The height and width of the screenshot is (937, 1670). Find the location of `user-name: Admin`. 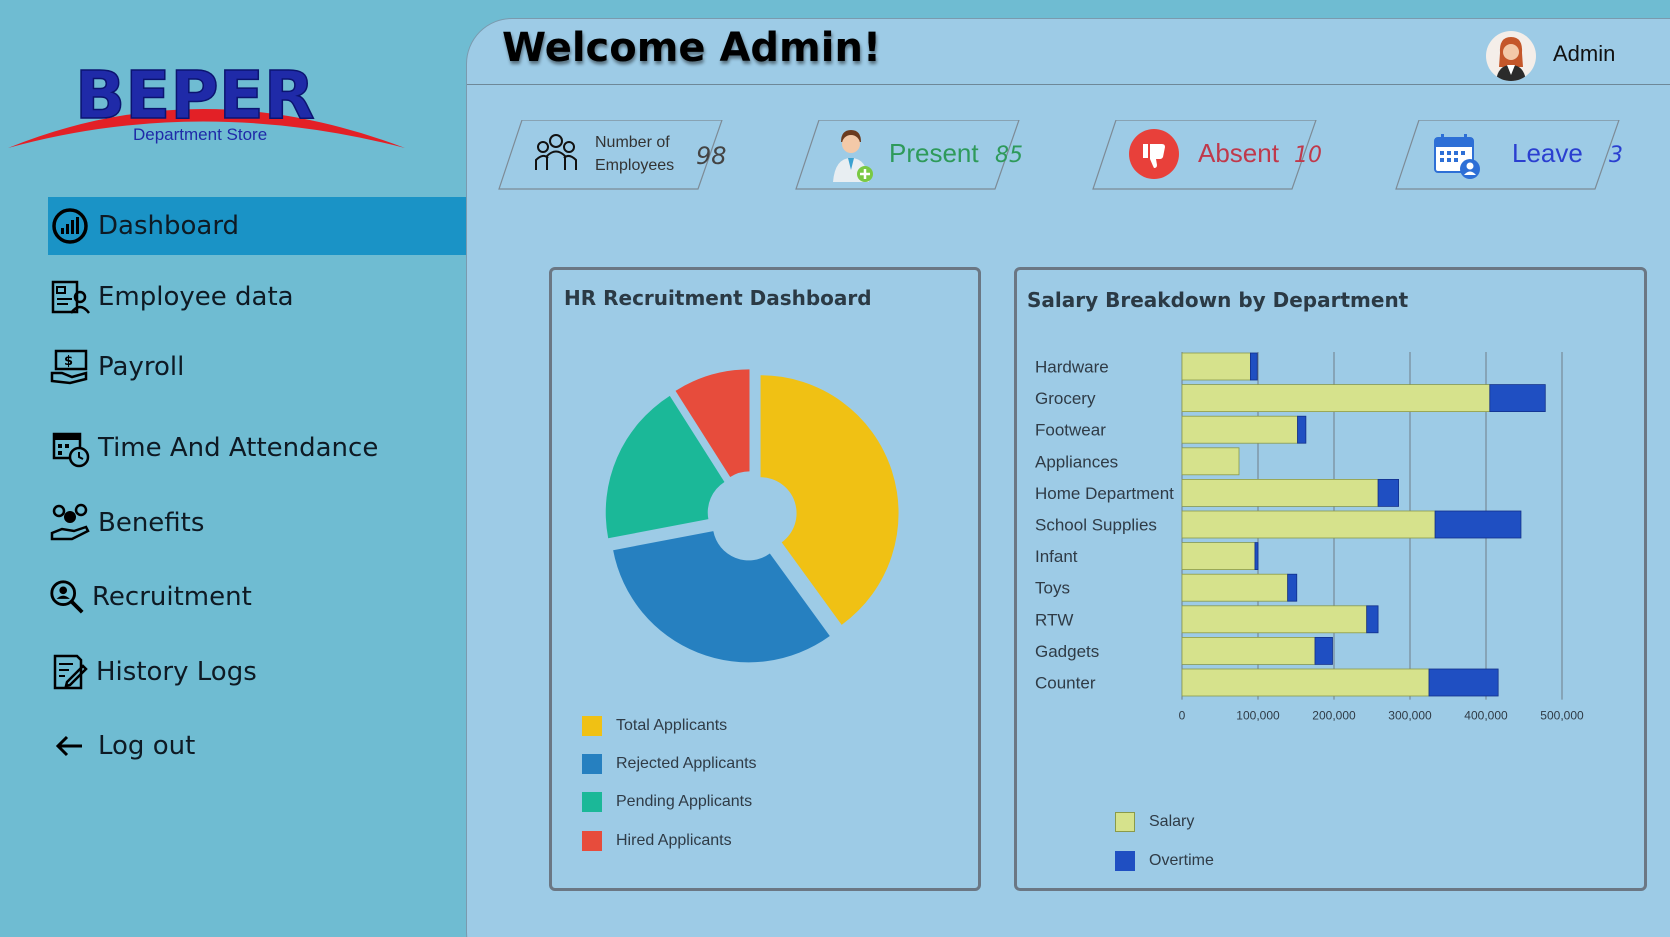

user-name: Admin is located at coordinates (1584, 54).